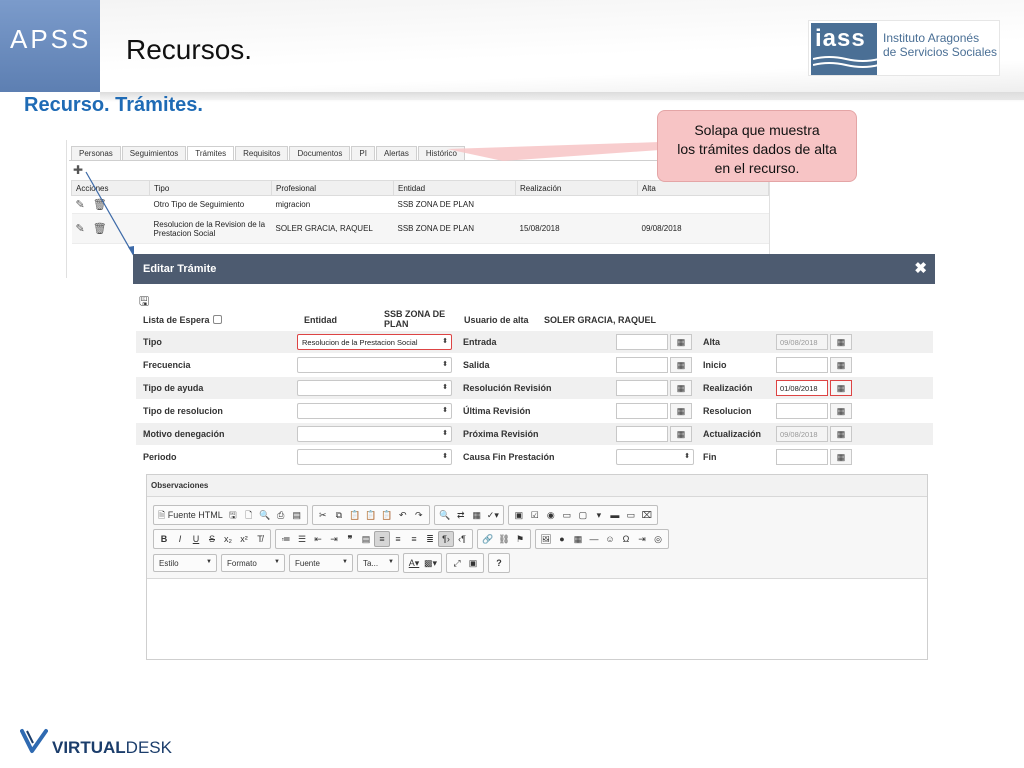  I want to click on tab-alertas: Alertas, so click(396, 153).